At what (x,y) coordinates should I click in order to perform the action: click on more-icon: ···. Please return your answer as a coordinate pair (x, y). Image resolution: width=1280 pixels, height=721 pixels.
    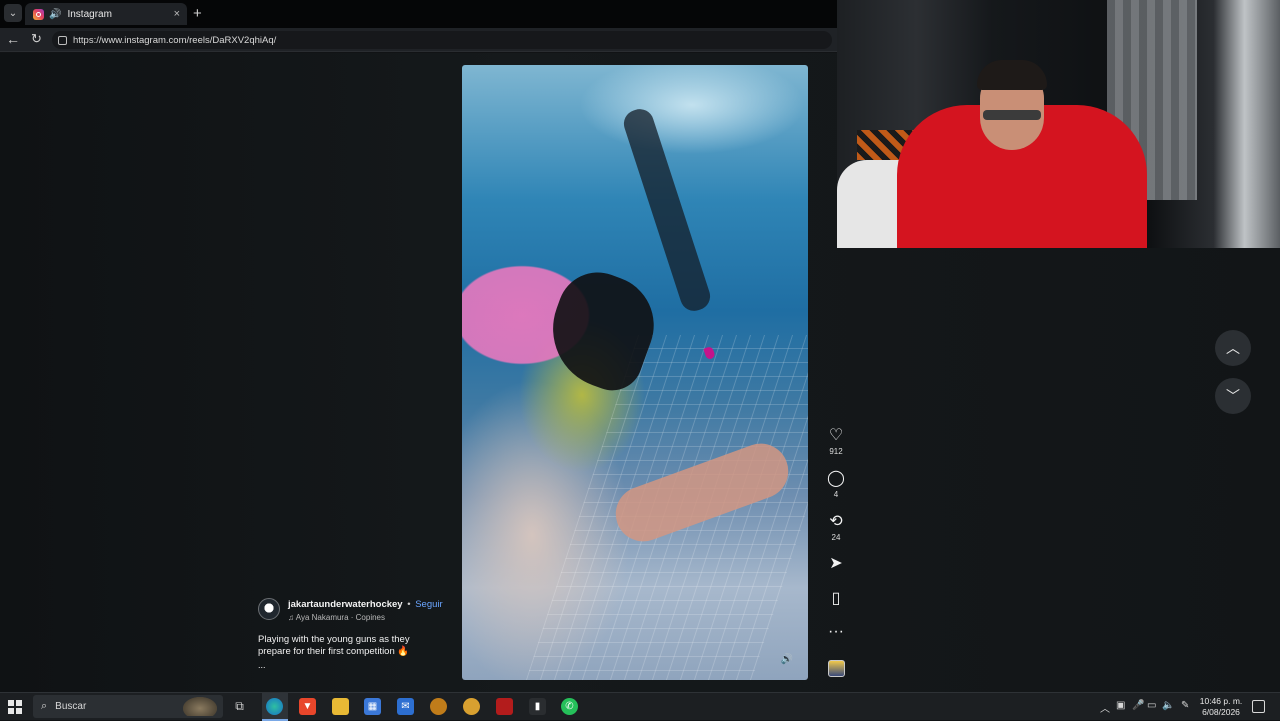
    Looking at the image, I should click on (836, 631).